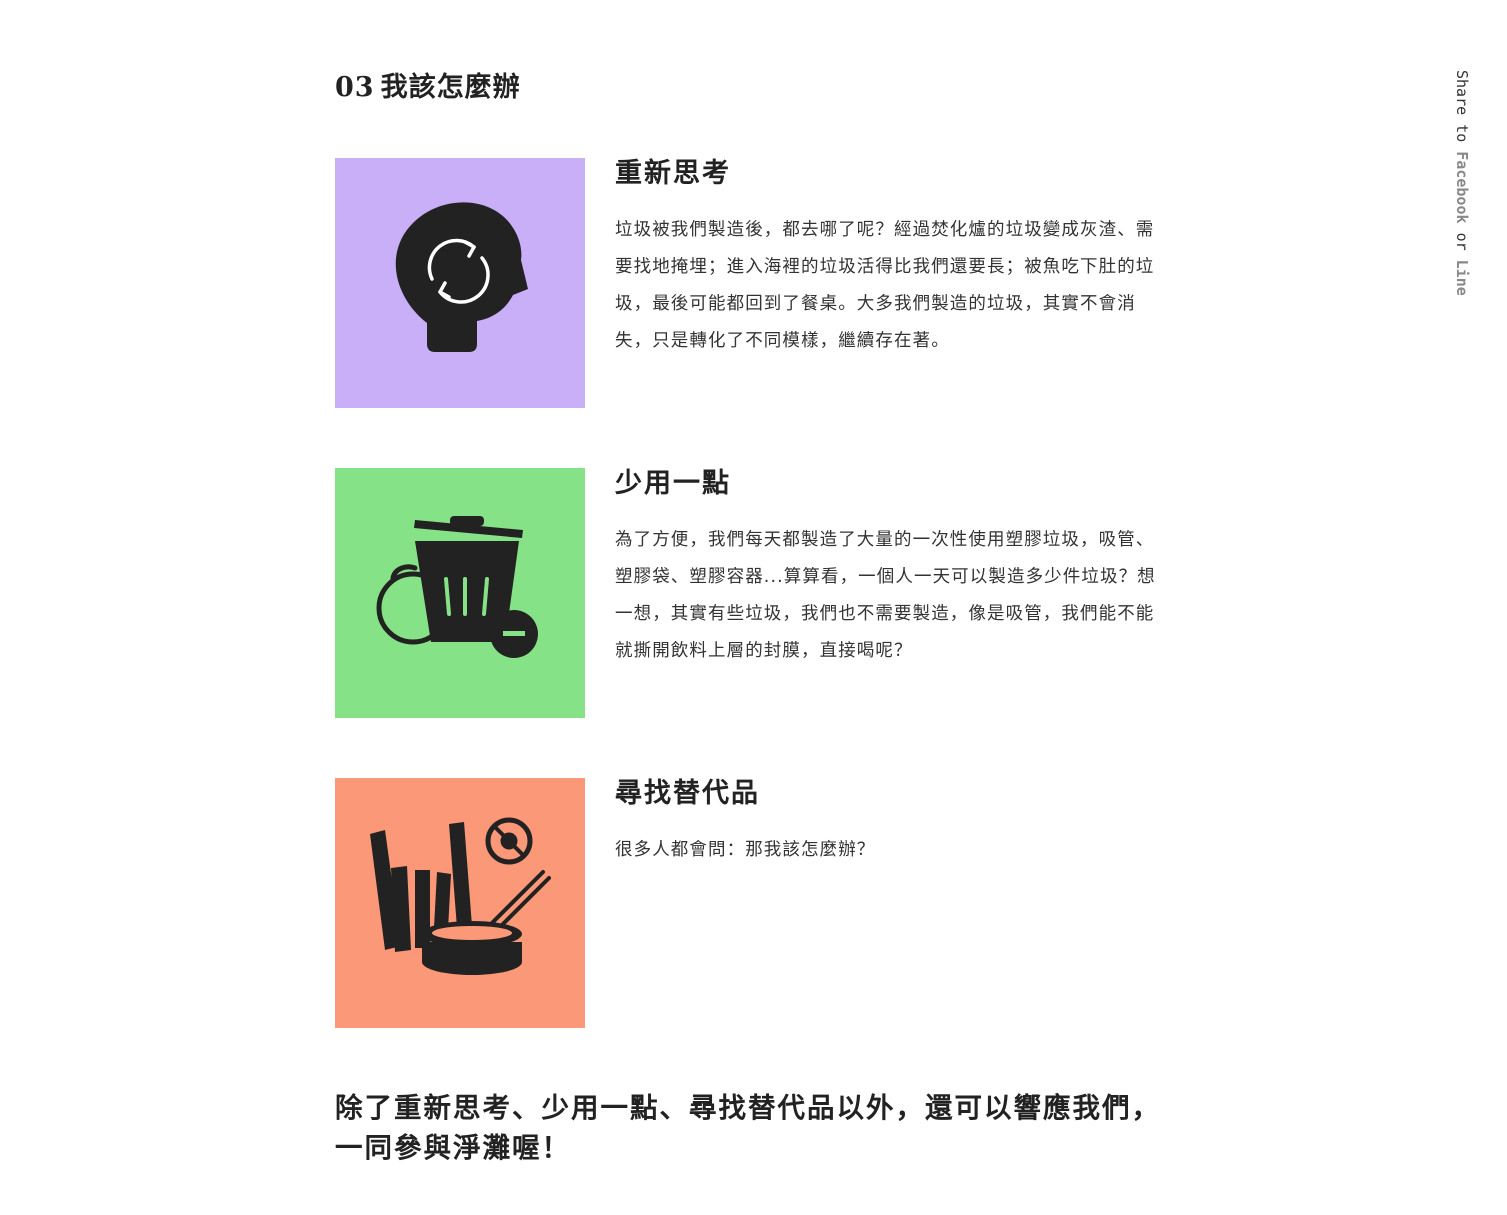  I want to click on alternatives-icon-box, so click(460, 903).